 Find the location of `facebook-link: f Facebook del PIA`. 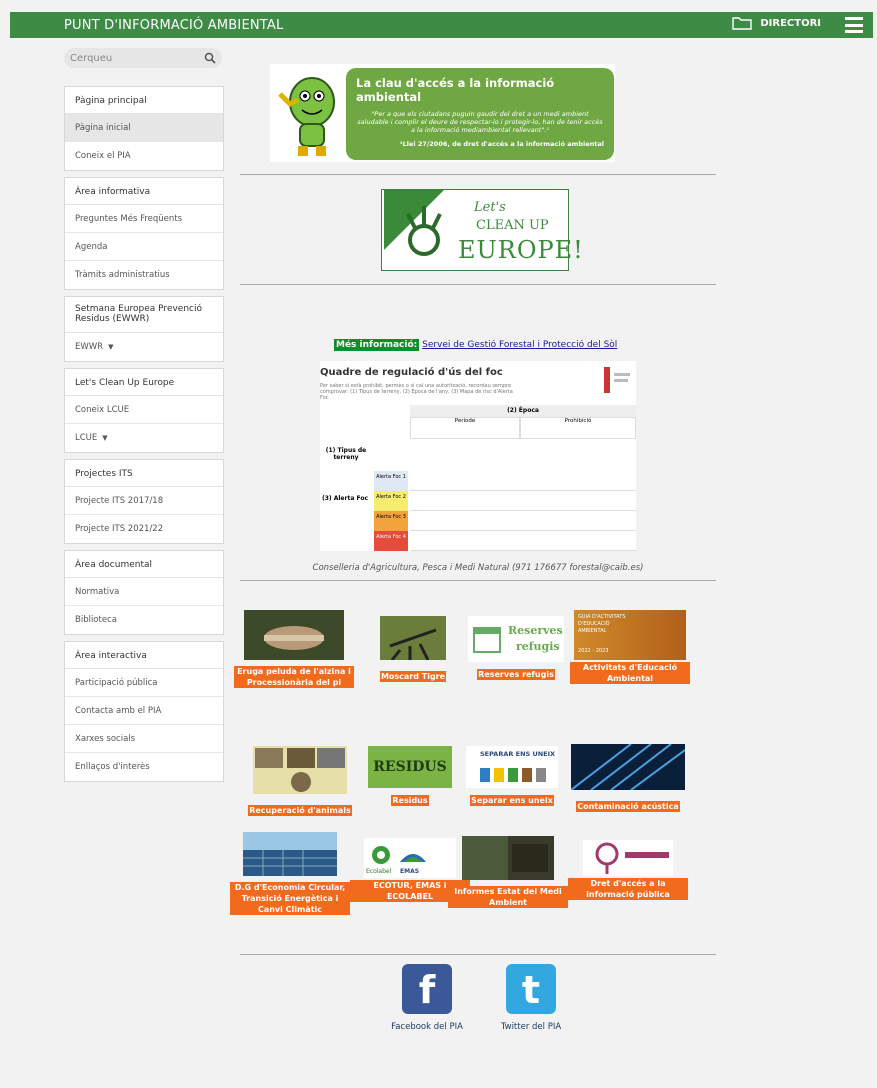

facebook-link: f Facebook del PIA is located at coordinates (427, 998).